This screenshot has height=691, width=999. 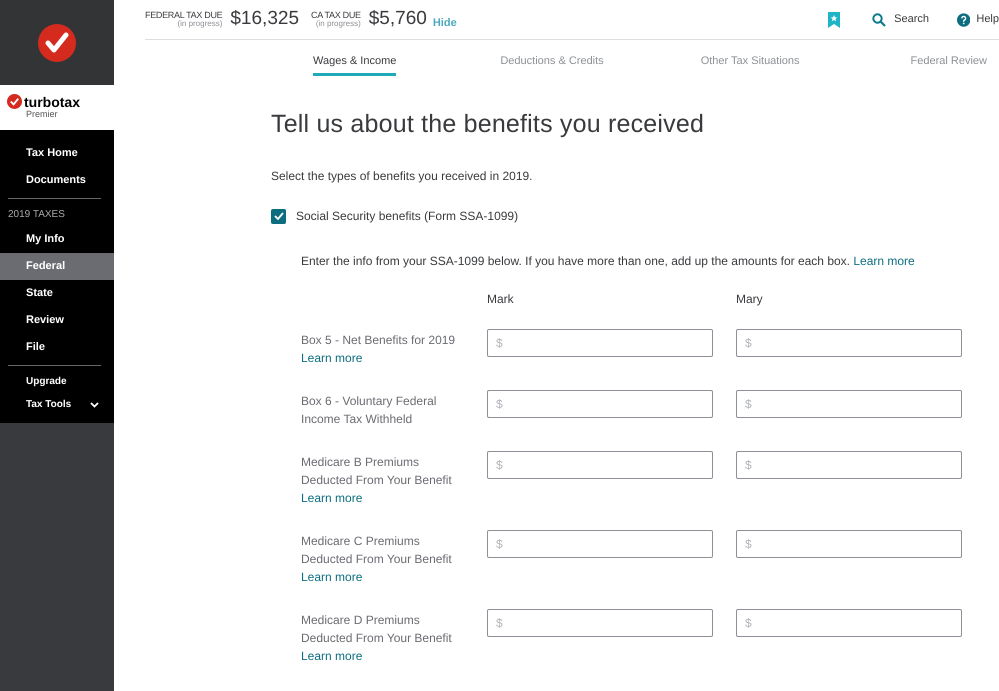 What do you see at coordinates (57, 43) in the screenshot?
I see `logo-check-icon` at bounding box center [57, 43].